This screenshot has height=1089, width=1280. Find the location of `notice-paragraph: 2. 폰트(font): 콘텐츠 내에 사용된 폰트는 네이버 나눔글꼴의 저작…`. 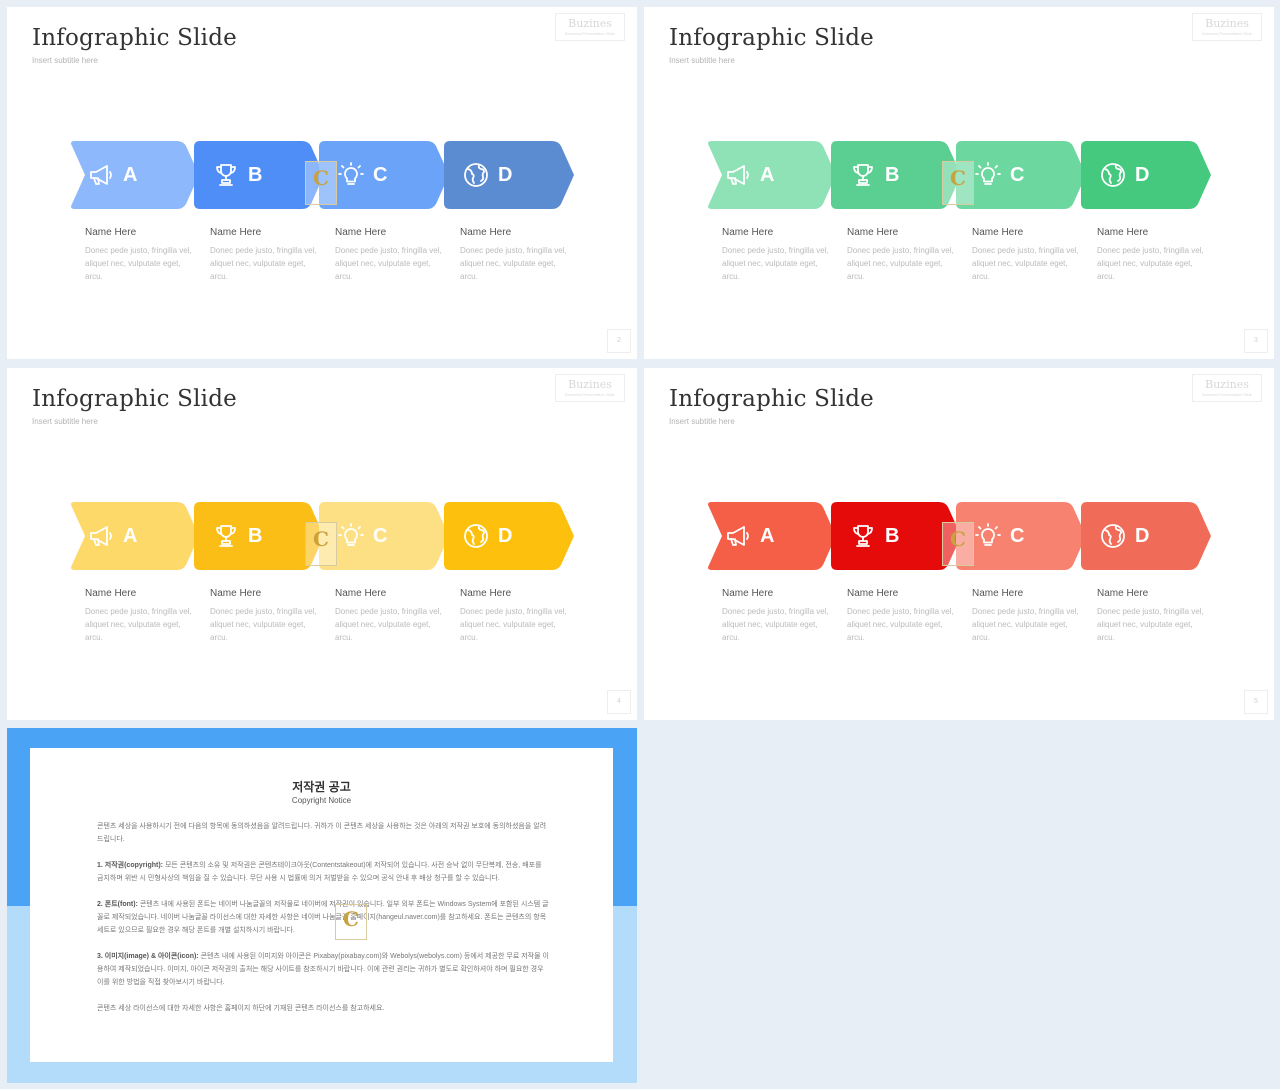

notice-paragraph: 2. 폰트(font): 콘텐츠 내에 사용된 폰트는 네이버 나눔글꼴의 저작… is located at coordinates (323, 917).